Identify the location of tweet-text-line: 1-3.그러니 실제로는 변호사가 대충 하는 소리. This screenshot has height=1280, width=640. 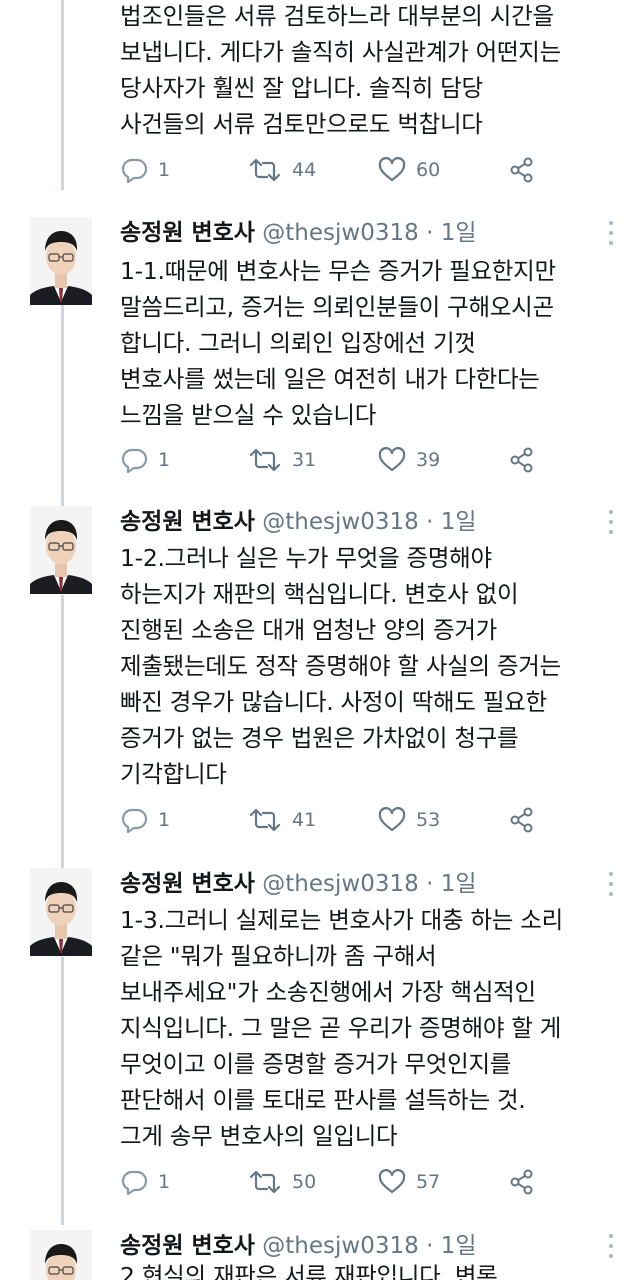
(341, 920).